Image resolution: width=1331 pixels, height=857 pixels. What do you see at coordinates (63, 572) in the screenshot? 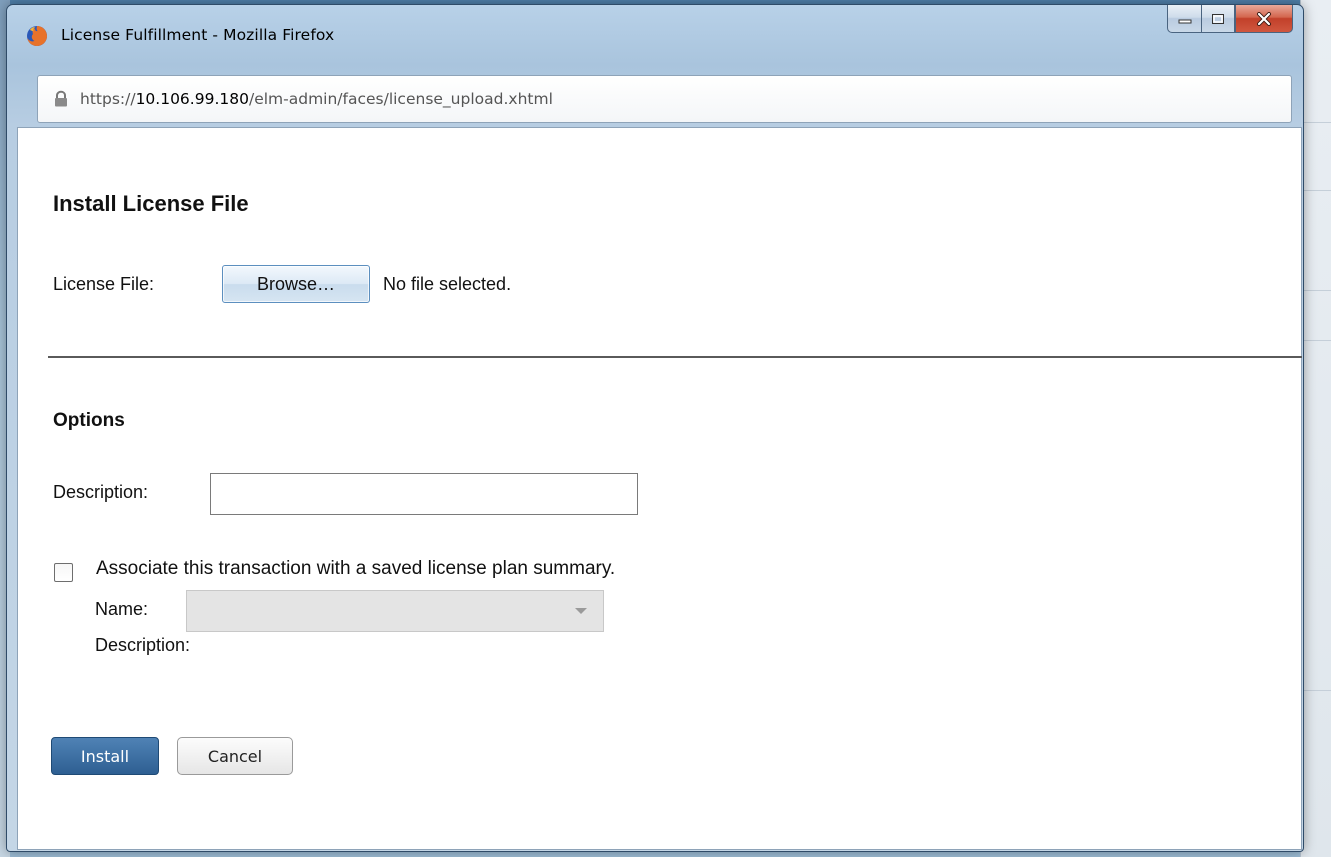
I see `associate-plan-checkbox` at bounding box center [63, 572].